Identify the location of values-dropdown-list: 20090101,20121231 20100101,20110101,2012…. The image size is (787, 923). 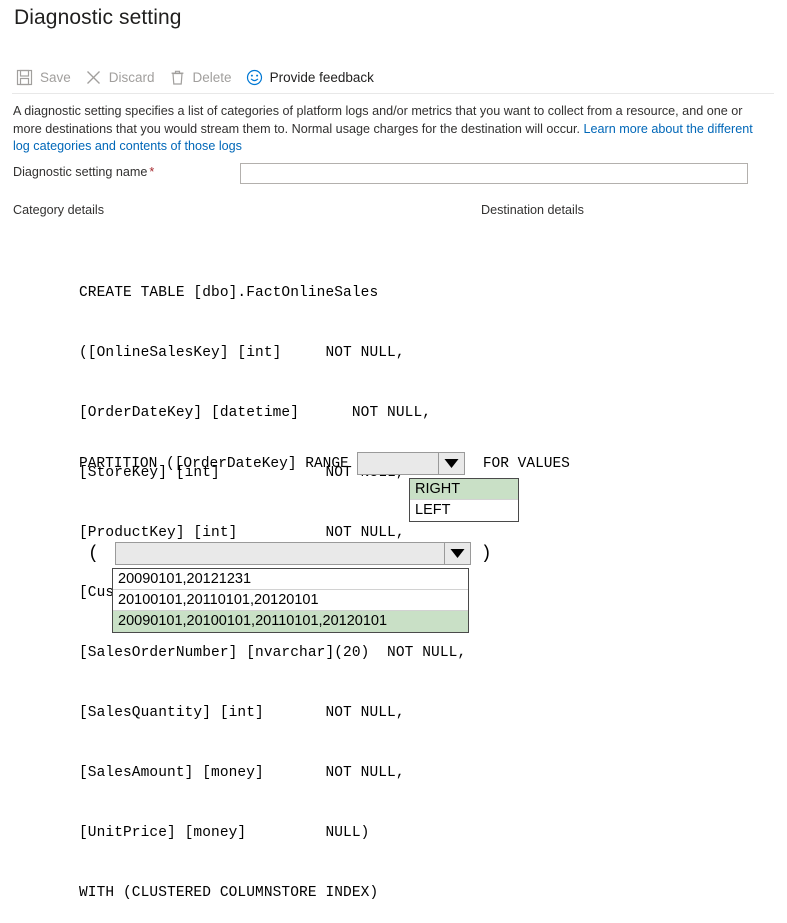
(290, 600).